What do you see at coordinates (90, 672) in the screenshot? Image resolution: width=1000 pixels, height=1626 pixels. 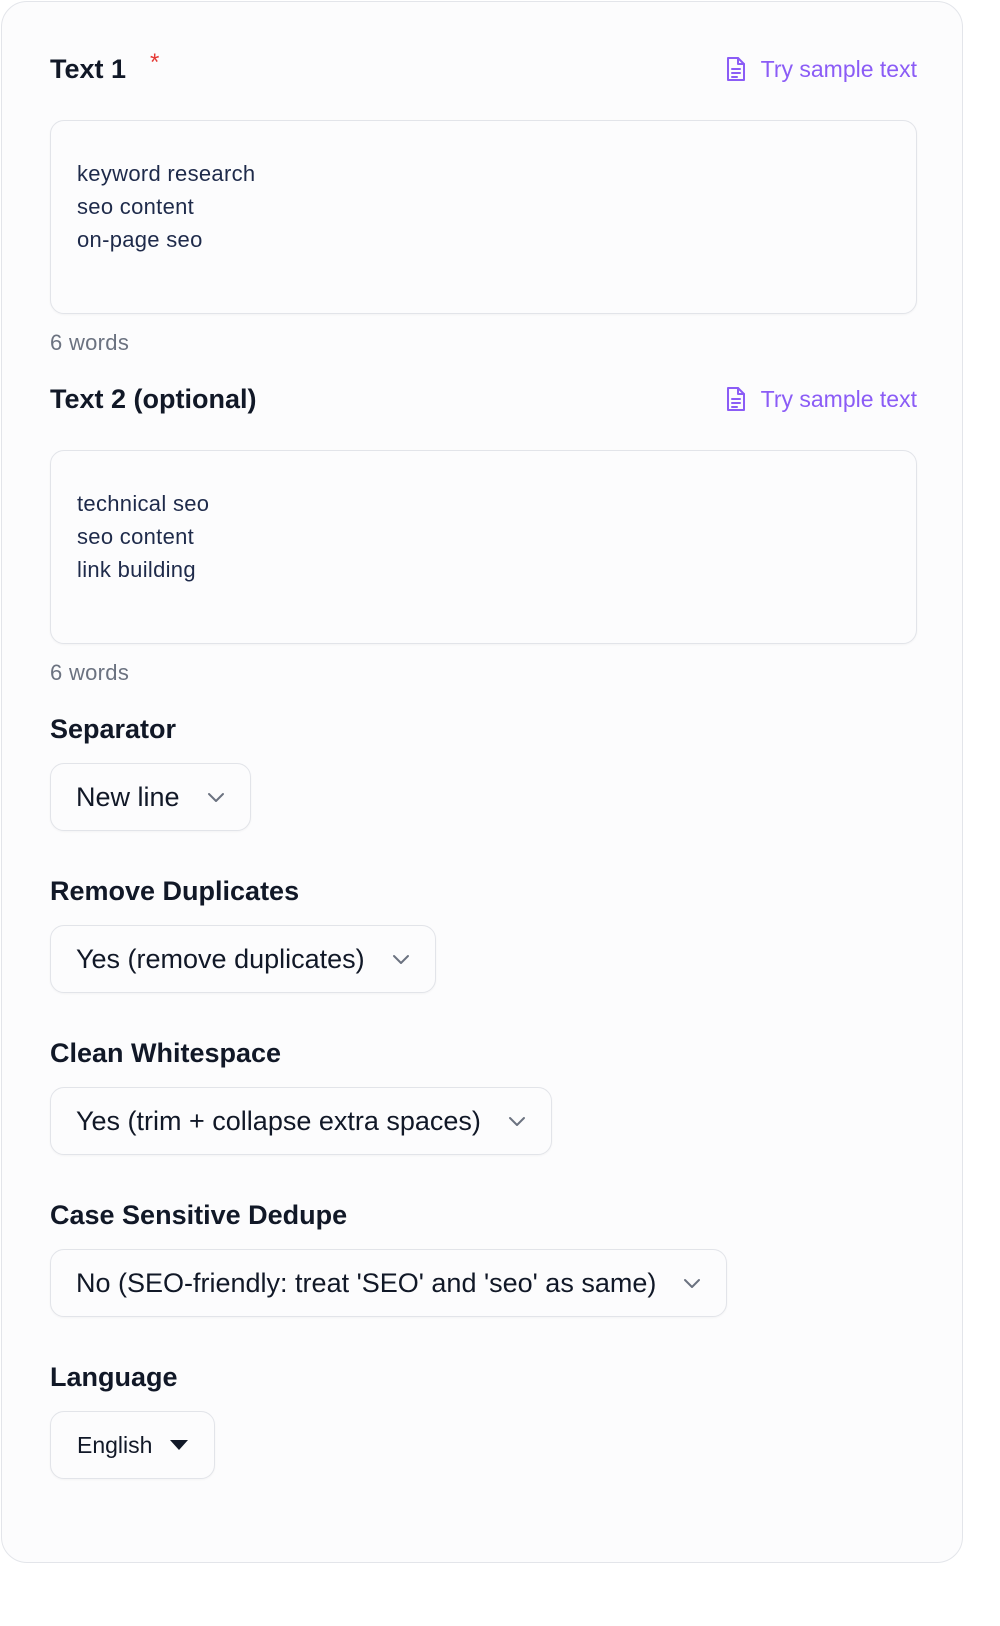 I see `text2-word-count: 6 words` at bounding box center [90, 672].